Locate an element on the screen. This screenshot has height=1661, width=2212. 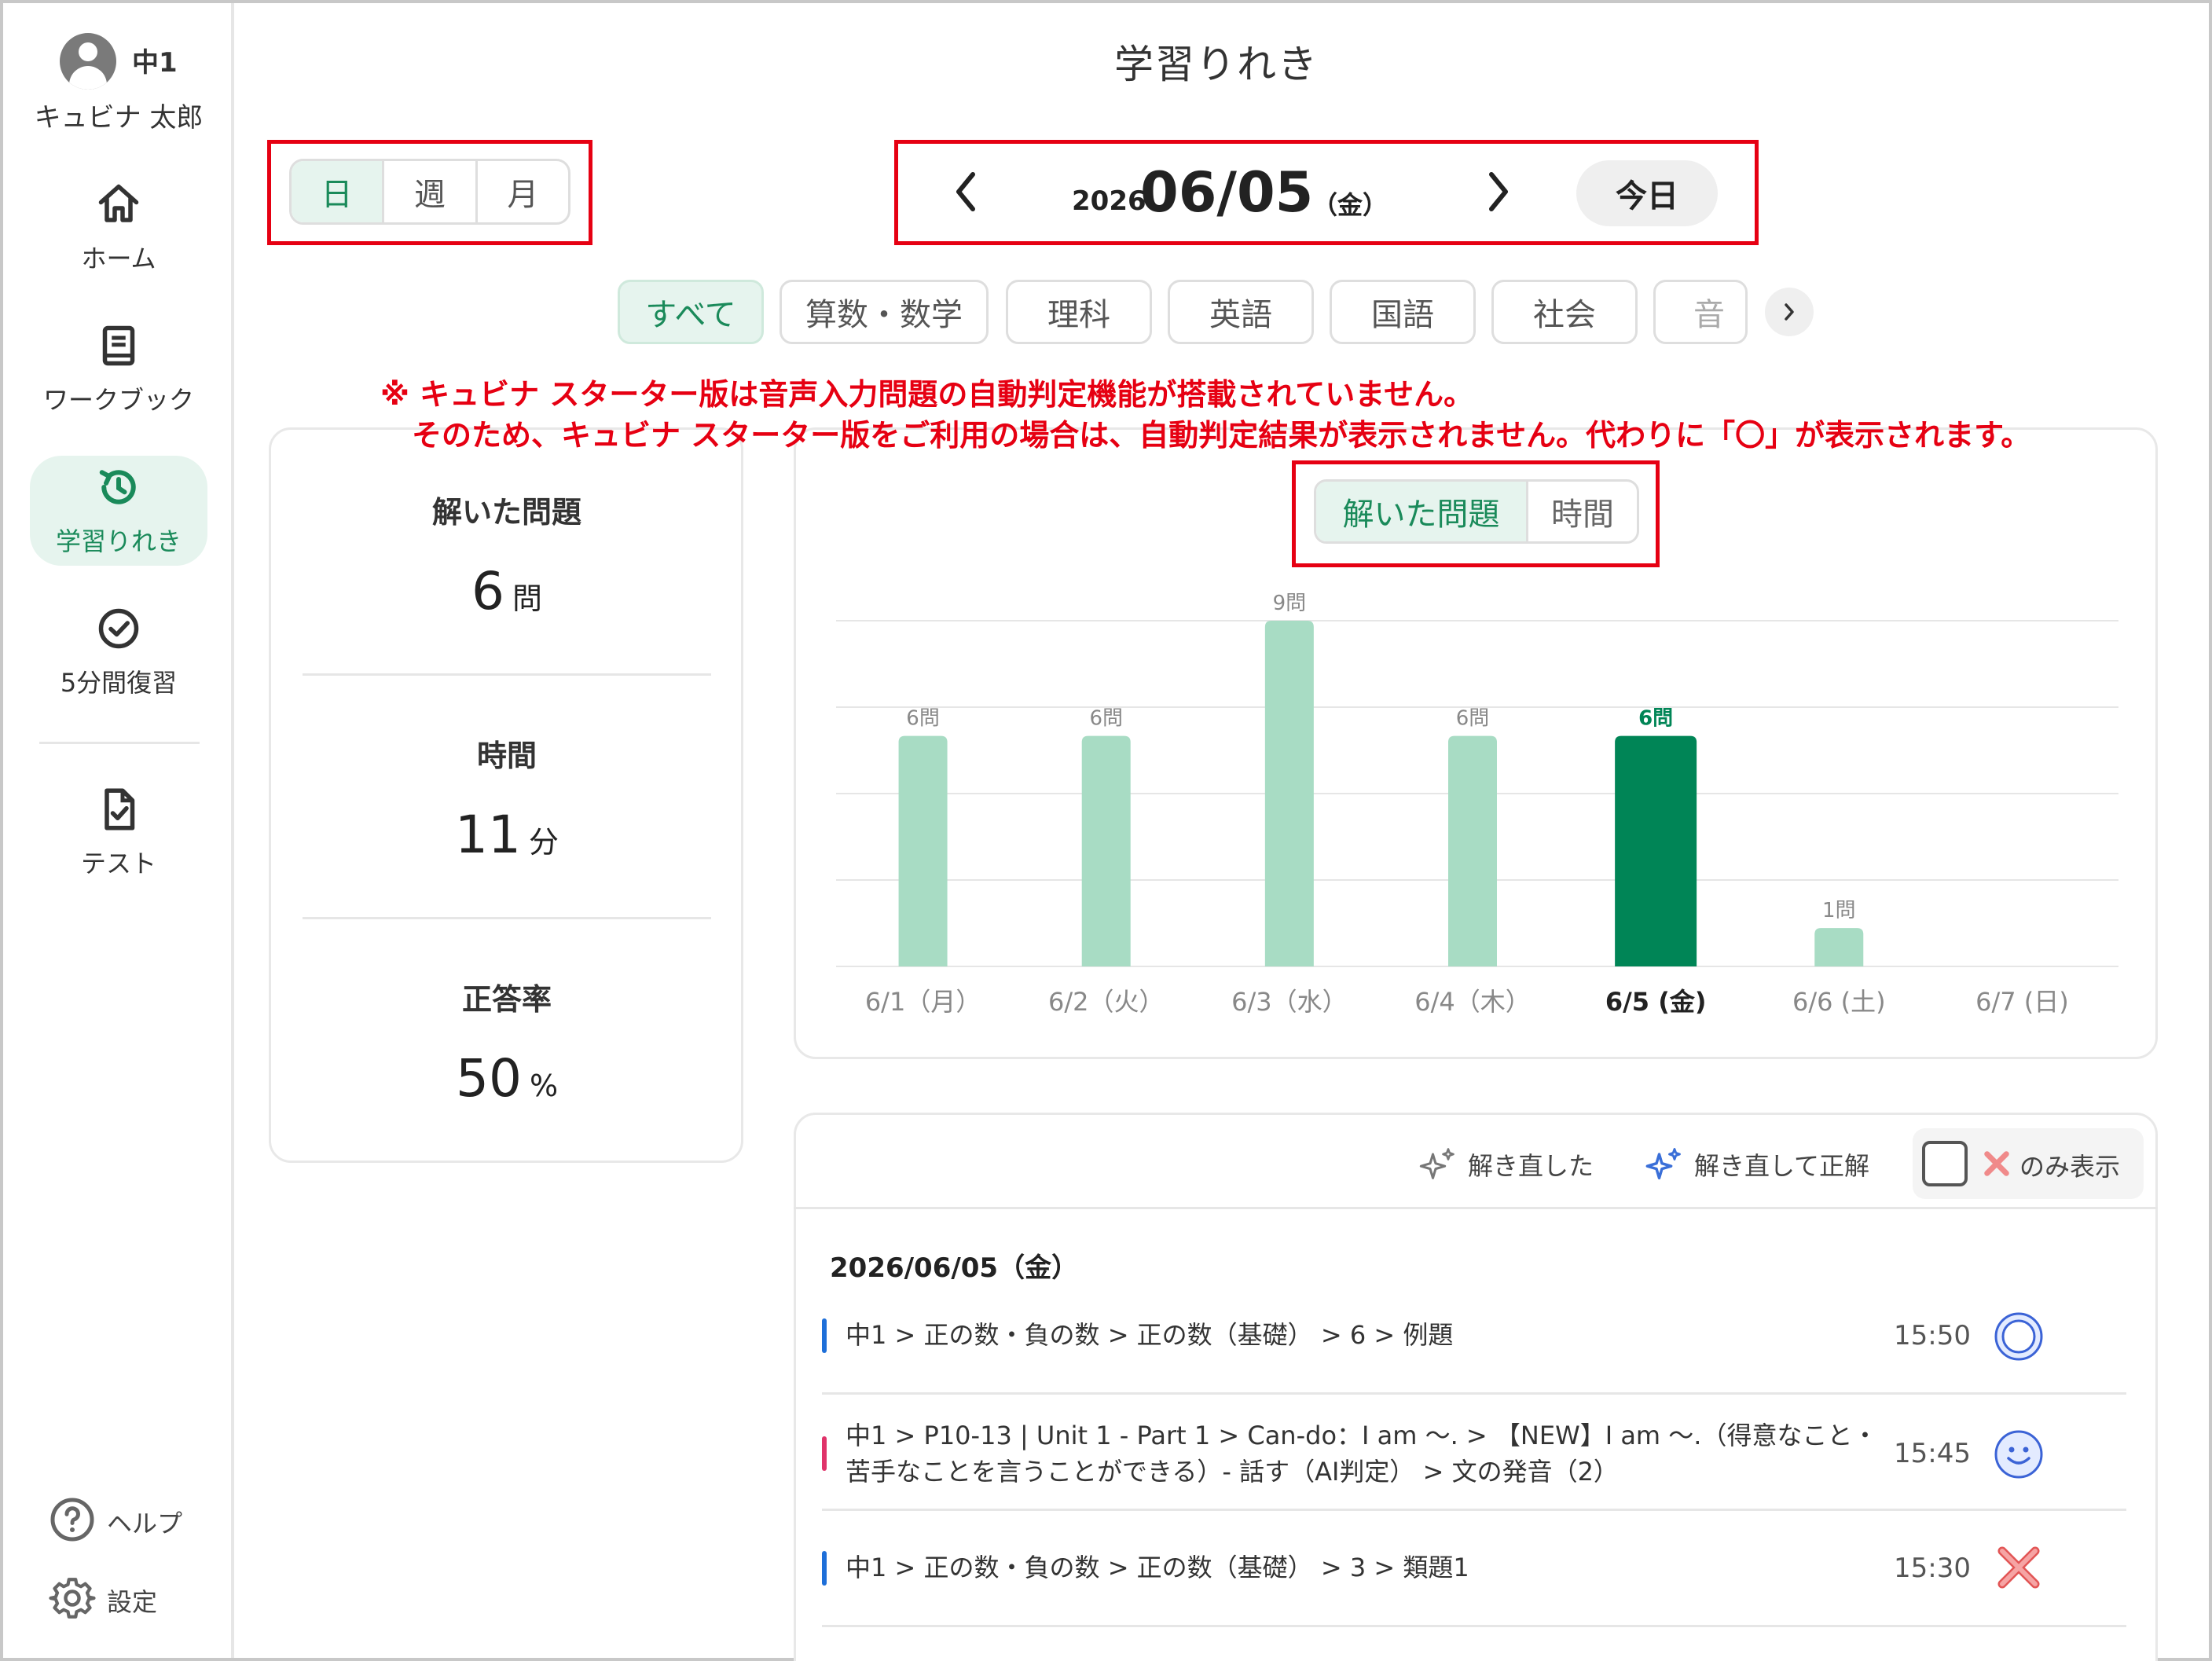
history-row: 中1 > 正の数・負の数 > 正の数（基礎） > 3 > 類題1 15:30 is located at coordinates (1474, 1568).